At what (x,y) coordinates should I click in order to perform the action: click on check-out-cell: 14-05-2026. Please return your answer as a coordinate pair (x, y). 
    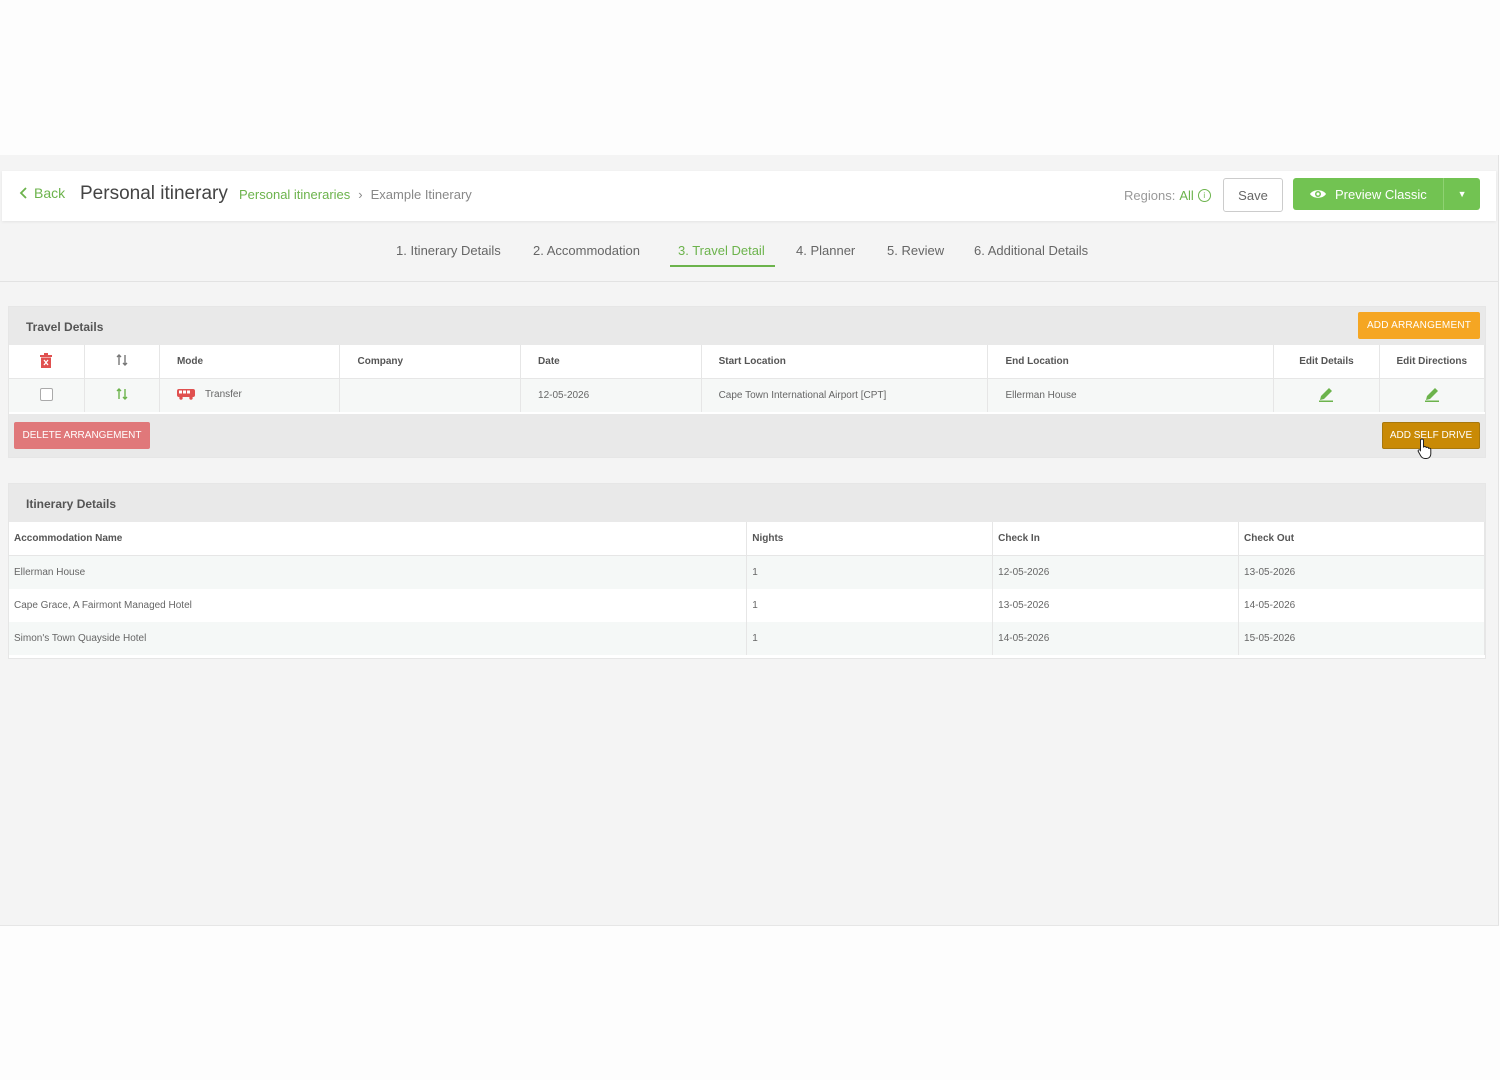
    Looking at the image, I should click on (1361, 605).